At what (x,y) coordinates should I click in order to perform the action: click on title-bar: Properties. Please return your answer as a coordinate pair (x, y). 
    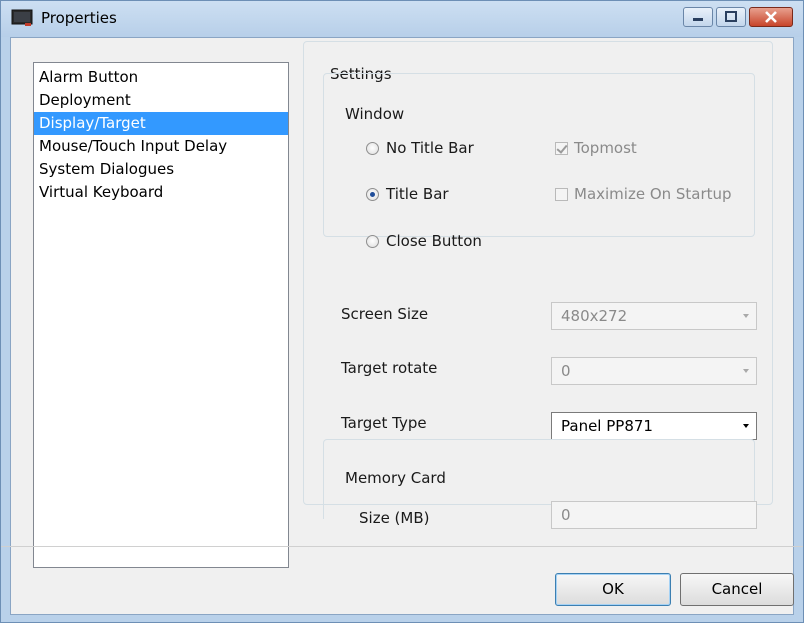
    Looking at the image, I should click on (402, 19).